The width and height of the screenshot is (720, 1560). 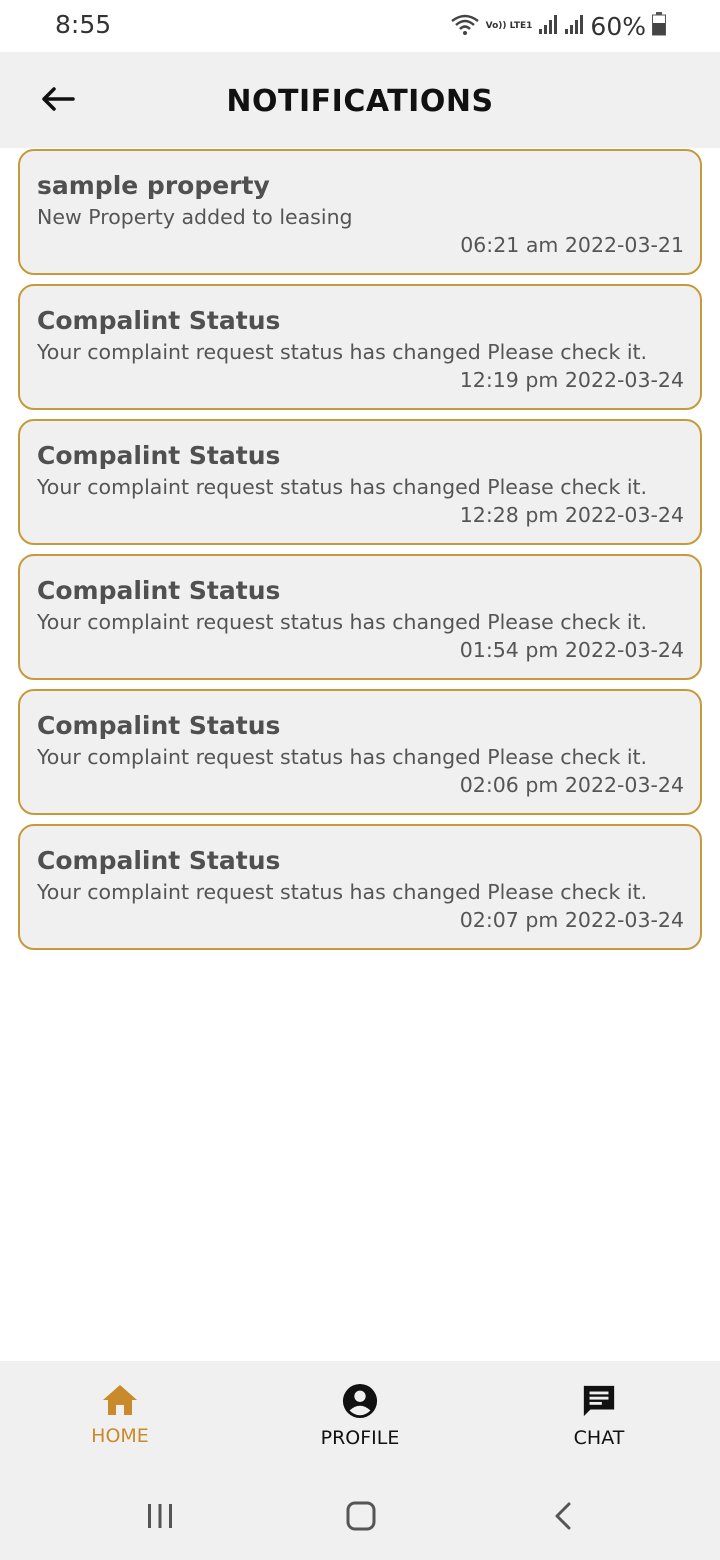 What do you see at coordinates (571, 650) in the screenshot?
I see `notification-timestamp: 01:54 pm 2022-03-24` at bounding box center [571, 650].